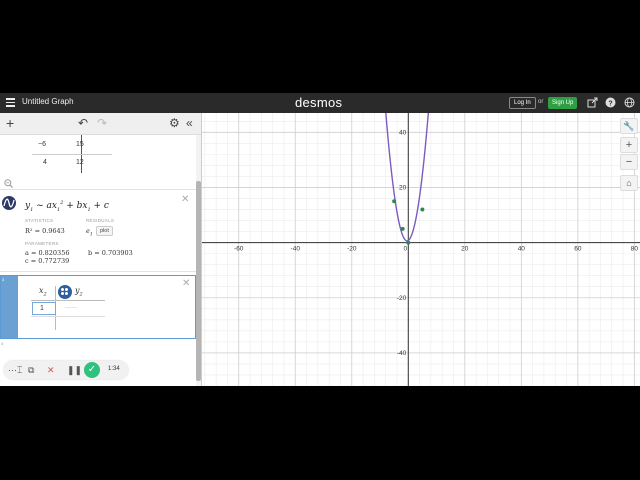 This screenshot has height=480, width=640. What do you see at coordinates (45, 162) in the screenshot?
I see `table-cell: 4` at bounding box center [45, 162].